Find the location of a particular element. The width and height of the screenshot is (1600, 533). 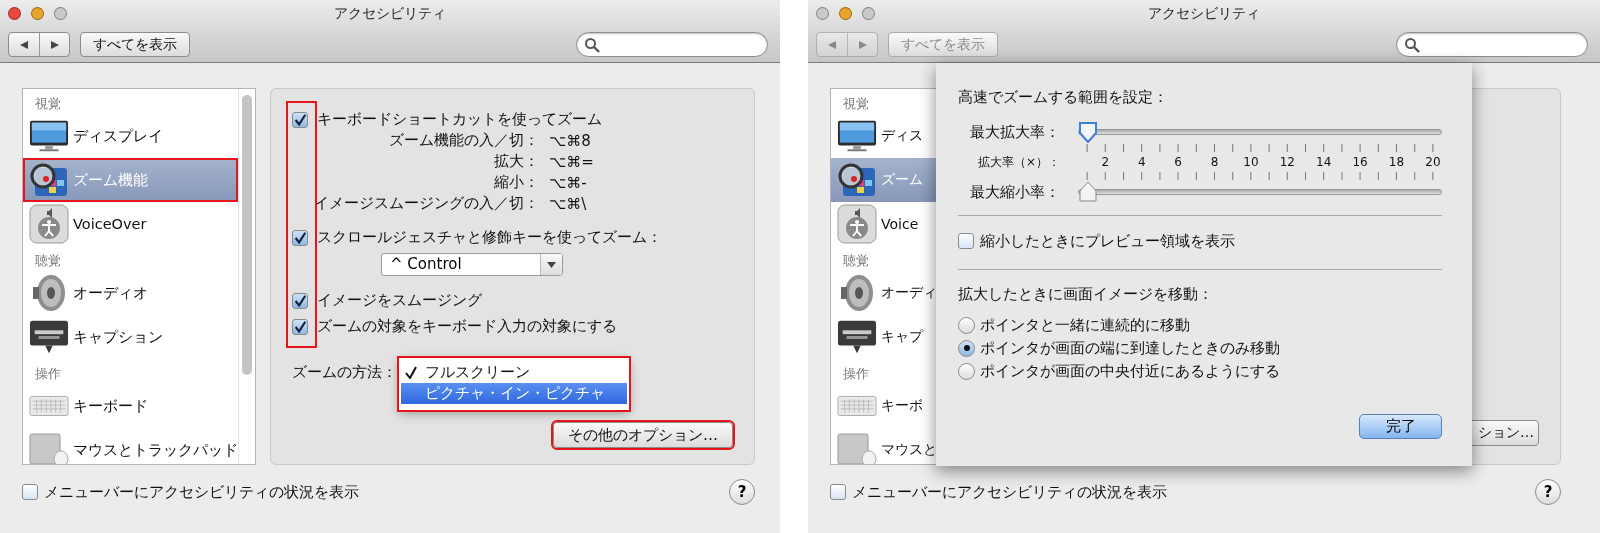

radio-label: ポインタが画面の中央付近にあるようにする is located at coordinates (1130, 371).